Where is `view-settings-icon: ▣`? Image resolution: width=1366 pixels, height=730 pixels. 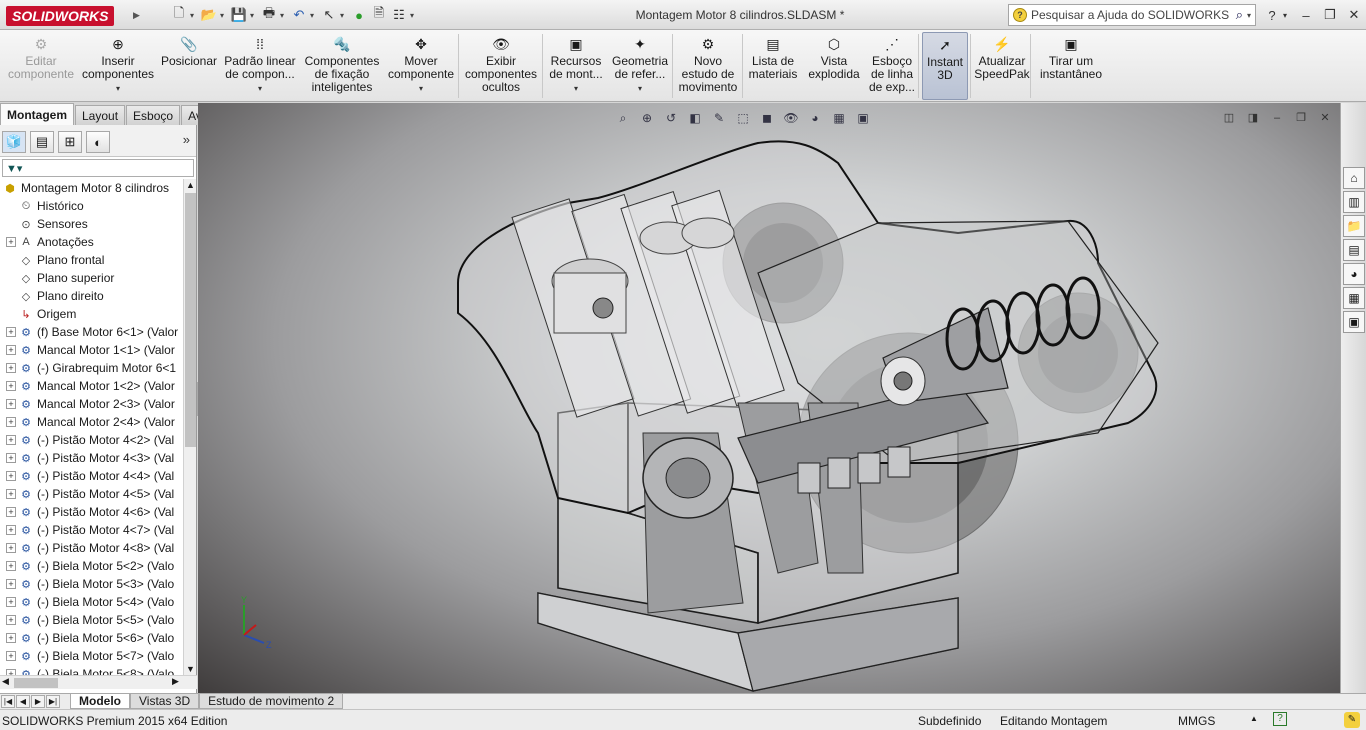 view-settings-icon: ▣ is located at coordinates (863, 118).